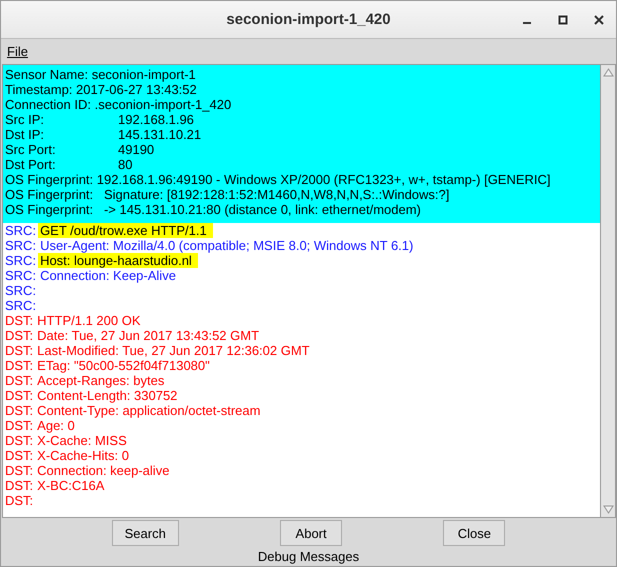 The image size is (617, 567). Describe the element at coordinates (226, 245) in the screenshot. I see `line-text: User-Agent: Mozilla/4.0 (compatible; MSIE 8.0; Windows NT 6.1)` at that location.